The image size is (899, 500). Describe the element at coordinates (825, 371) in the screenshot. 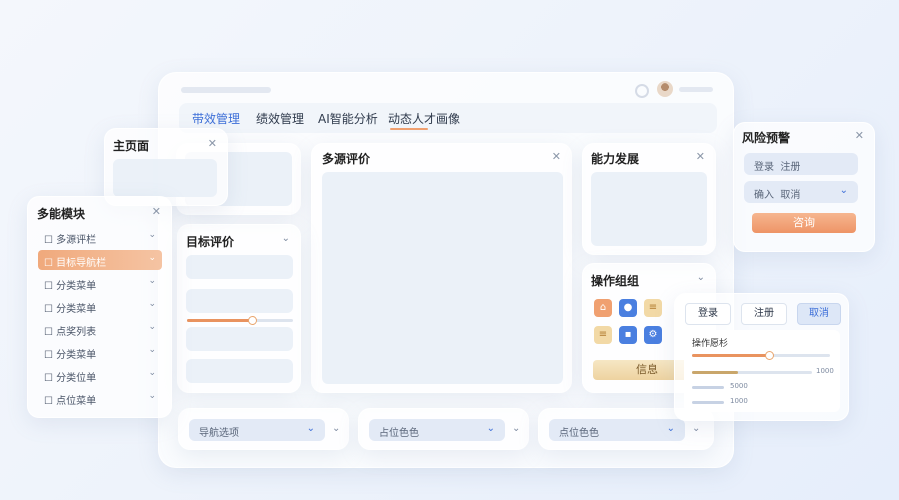

I see `value-label-1: 1000` at that location.